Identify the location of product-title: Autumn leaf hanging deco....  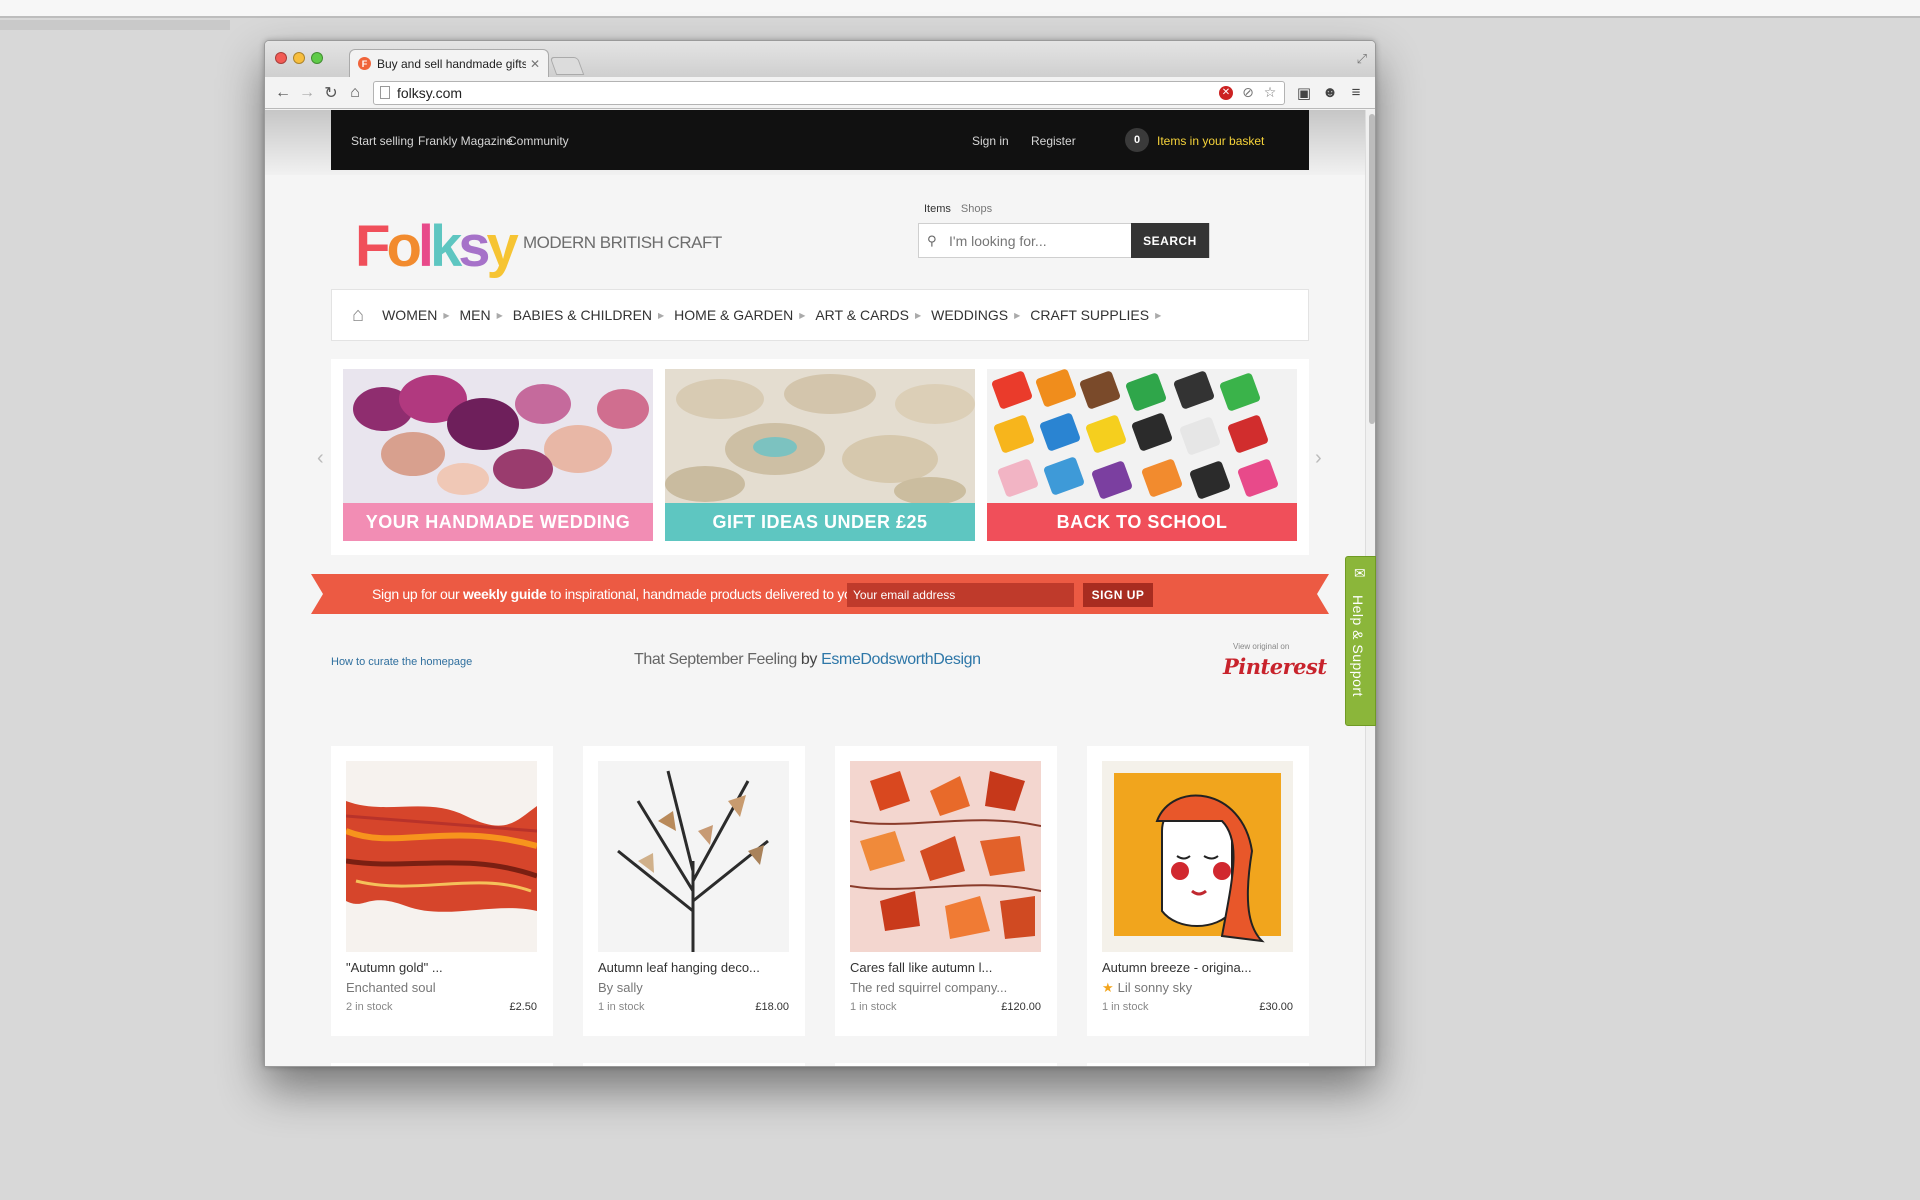
(679, 967).